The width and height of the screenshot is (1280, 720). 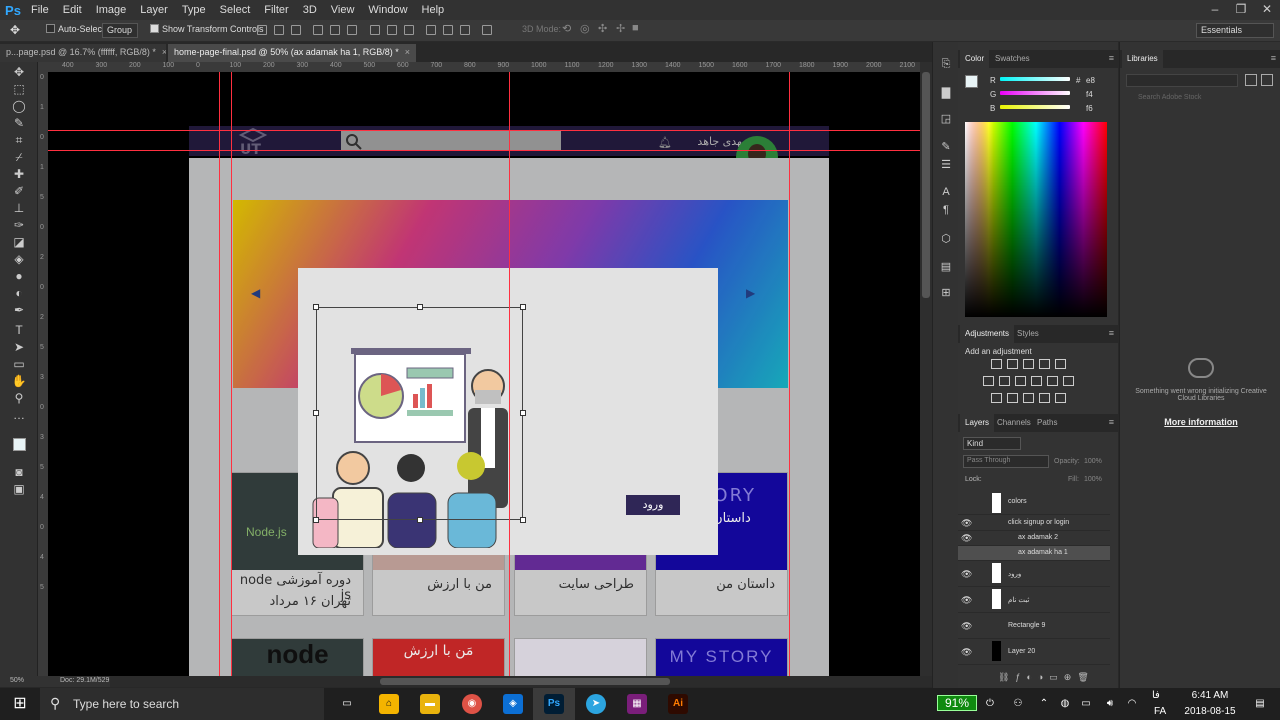 What do you see at coordinates (164, 52) in the screenshot?
I see `close-tab-icon: ×` at bounding box center [164, 52].